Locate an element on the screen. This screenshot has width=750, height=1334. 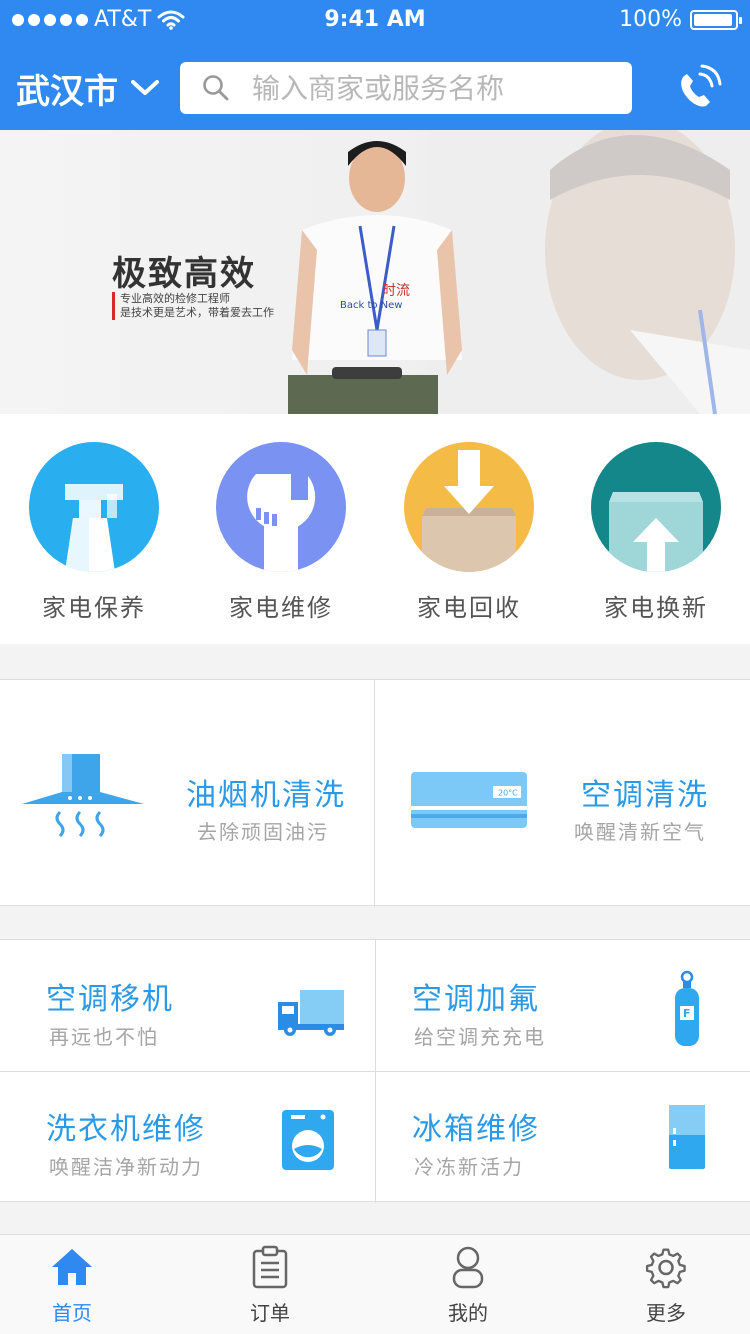
technician-photo: Back to New 时流 is located at coordinates (375, 277).